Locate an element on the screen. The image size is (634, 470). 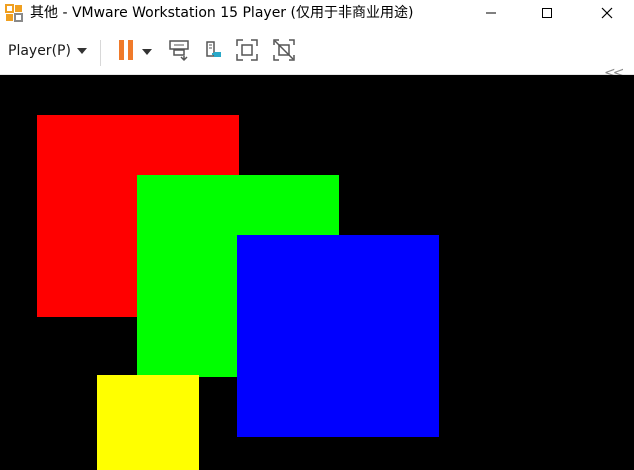
maximize-icon is located at coordinates (547, 13).